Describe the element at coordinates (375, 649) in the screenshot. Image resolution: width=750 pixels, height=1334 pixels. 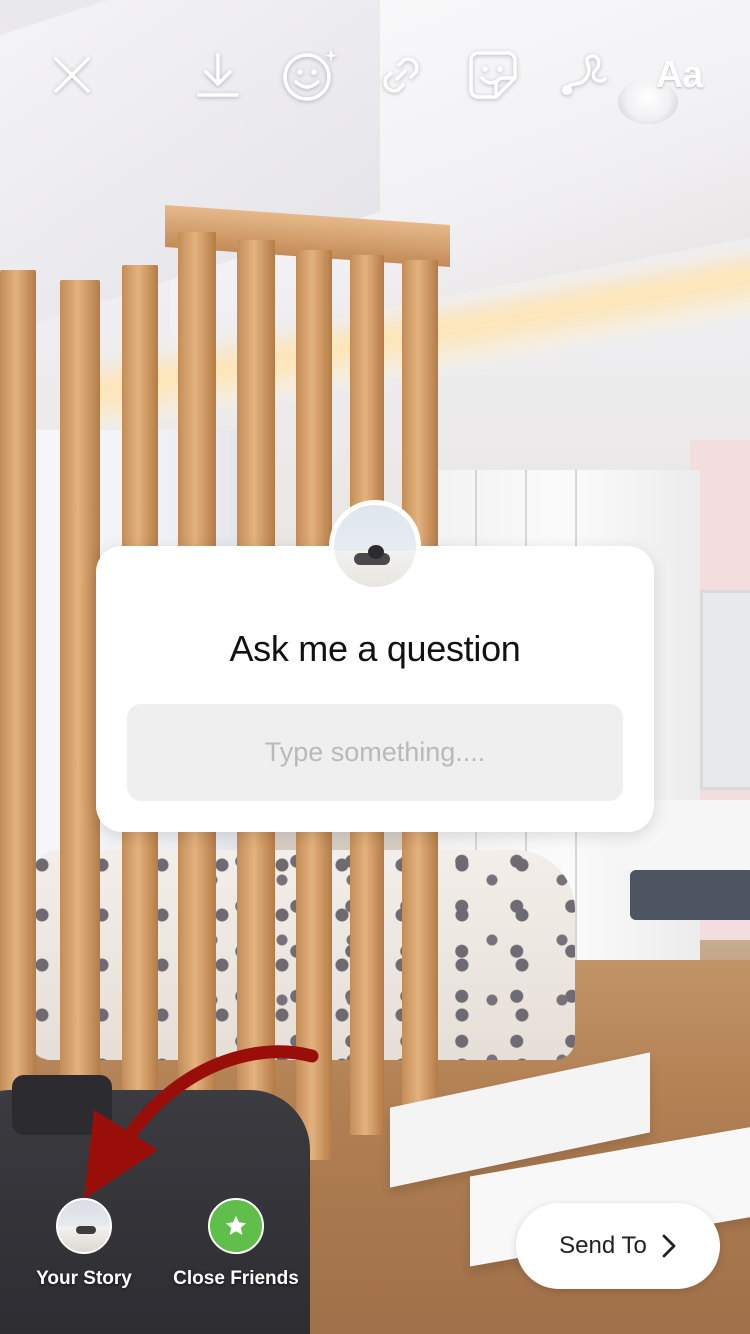
I see `question-title: Ask me a question` at that location.